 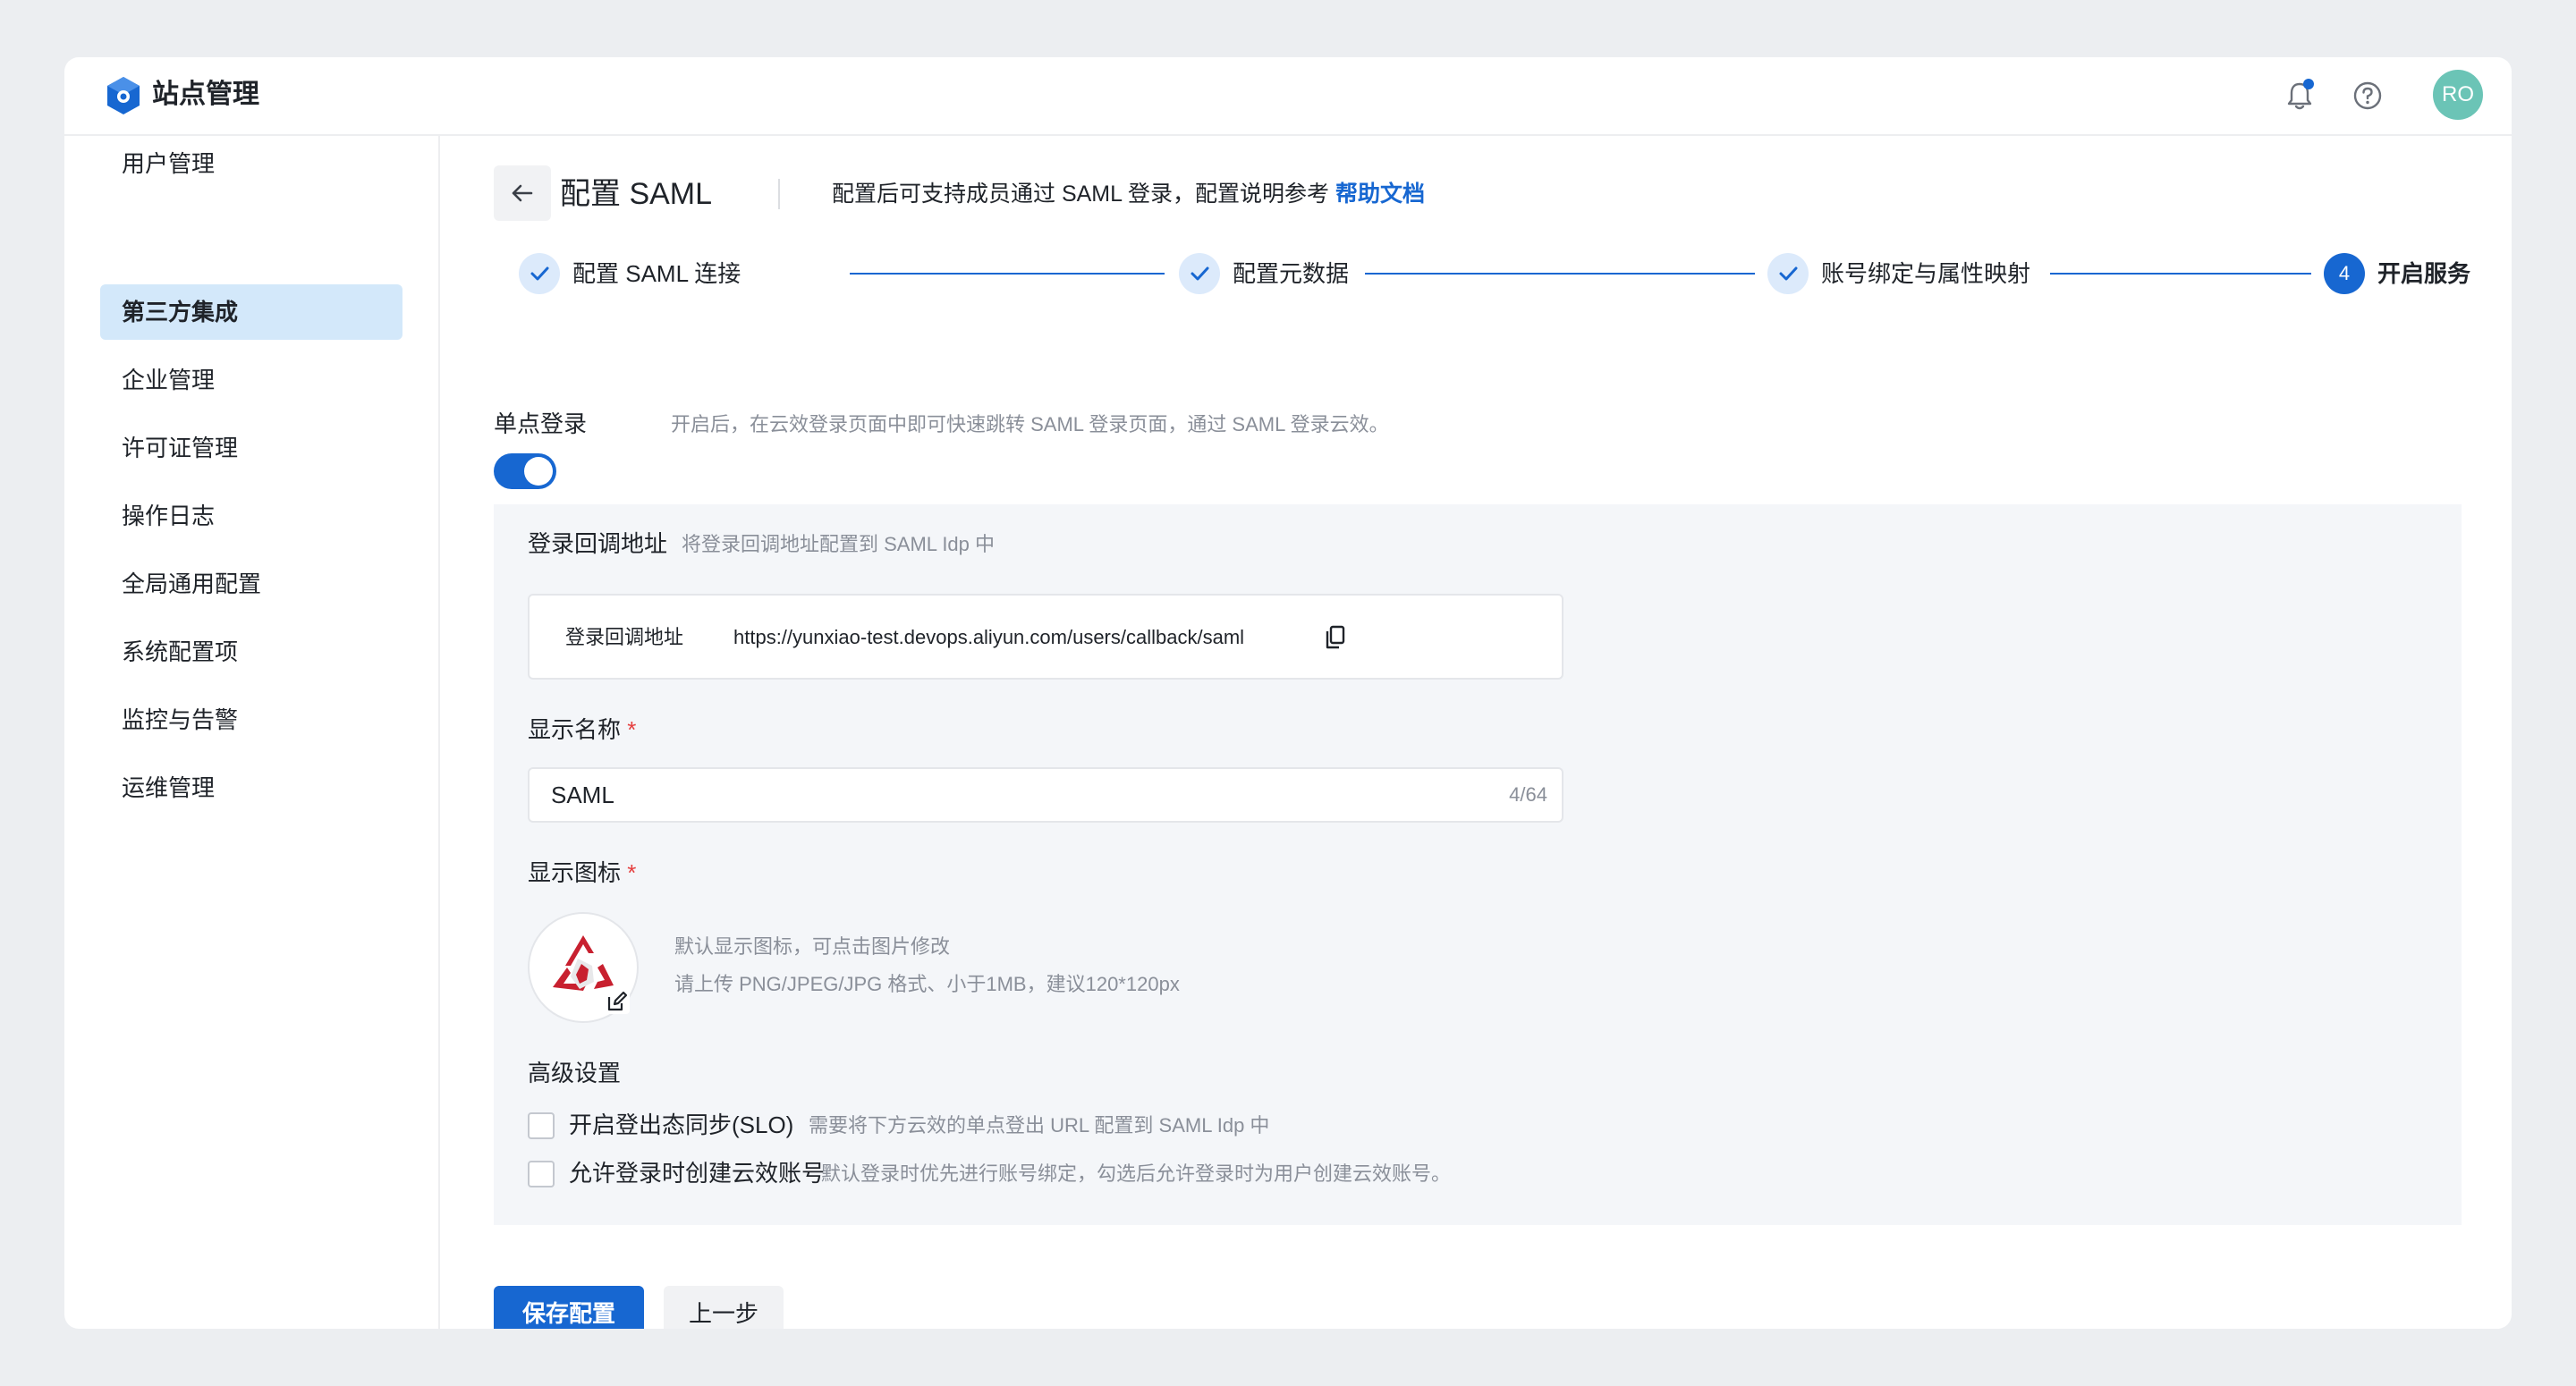 What do you see at coordinates (598, 543) in the screenshot?
I see `callback-section-label: 登录回调地址` at bounding box center [598, 543].